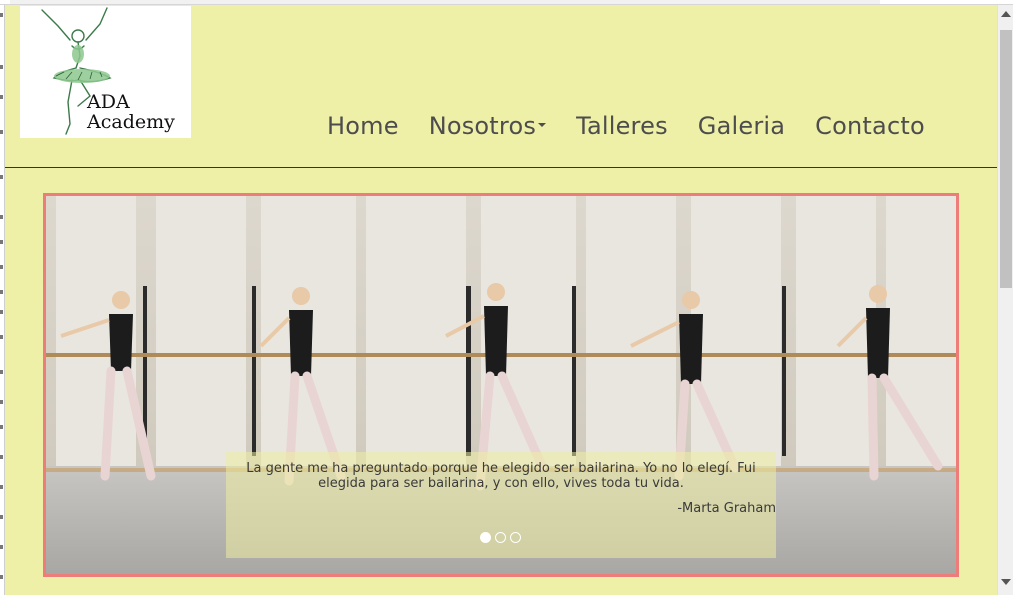  Describe the element at coordinates (726, 508) in the screenshot. I see `caption-author: -Marta Graham` at that location.